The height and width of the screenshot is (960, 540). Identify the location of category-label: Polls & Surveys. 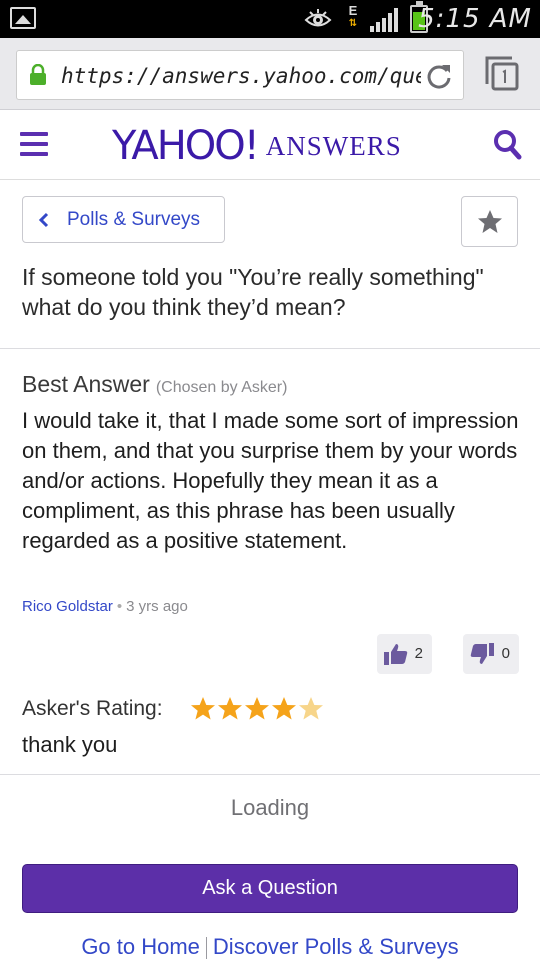
(134, 219).